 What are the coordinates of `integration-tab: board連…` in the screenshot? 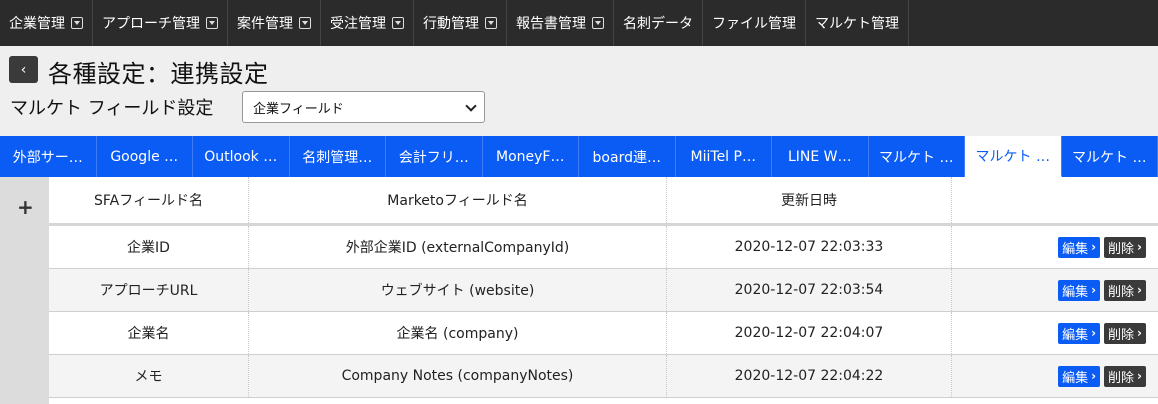 It's located at (627, 156).